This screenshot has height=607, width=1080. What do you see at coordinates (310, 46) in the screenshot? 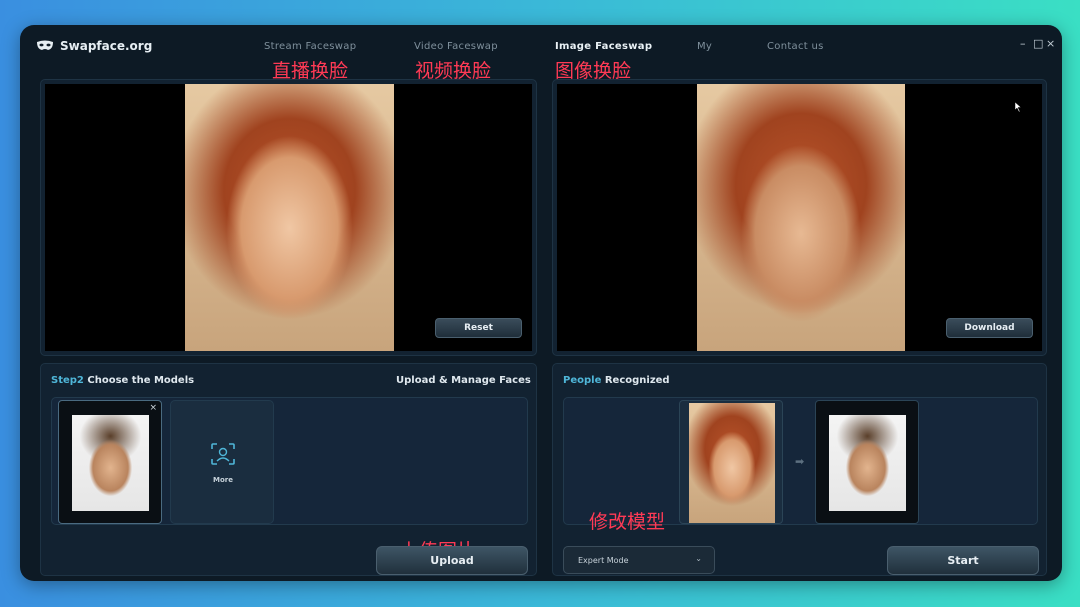
I see `nav-stream-faceswap: Stream Faceswap` at bounding box center [310, 46].